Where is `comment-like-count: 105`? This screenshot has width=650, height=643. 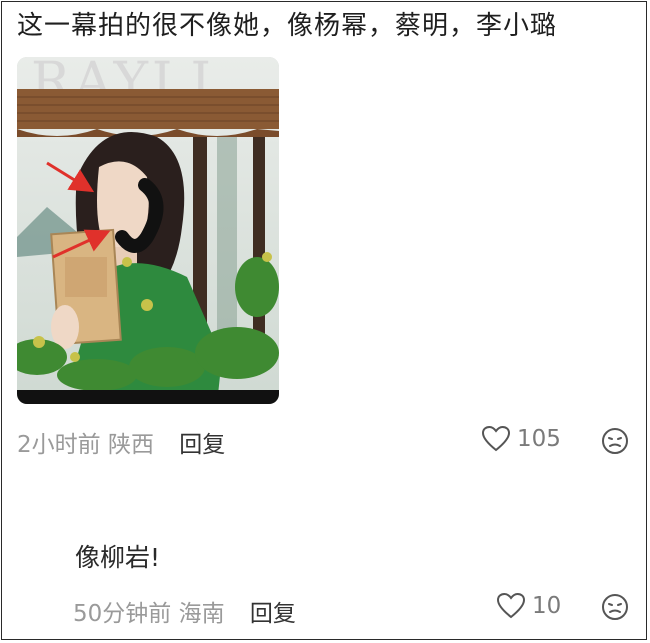
comment-like-count: 105 is located at coordinates (539, 439).